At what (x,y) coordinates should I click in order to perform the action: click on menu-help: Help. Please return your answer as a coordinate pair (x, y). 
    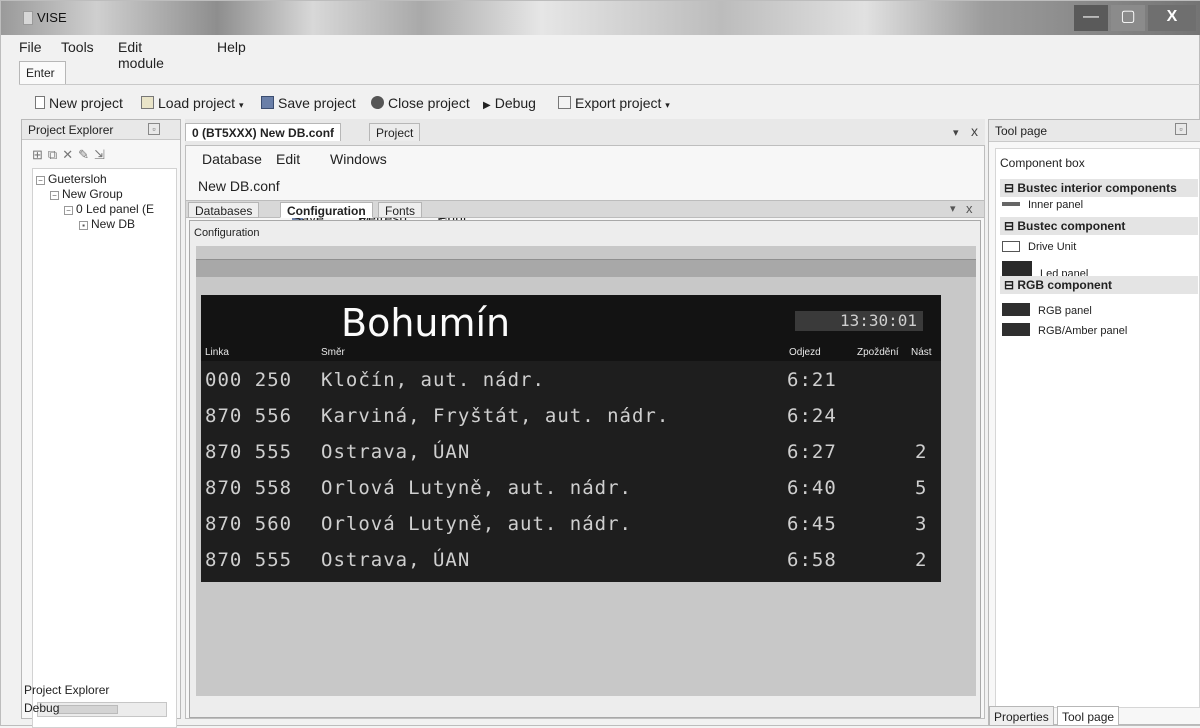
    Looking at the image, I should click on (231, 47).